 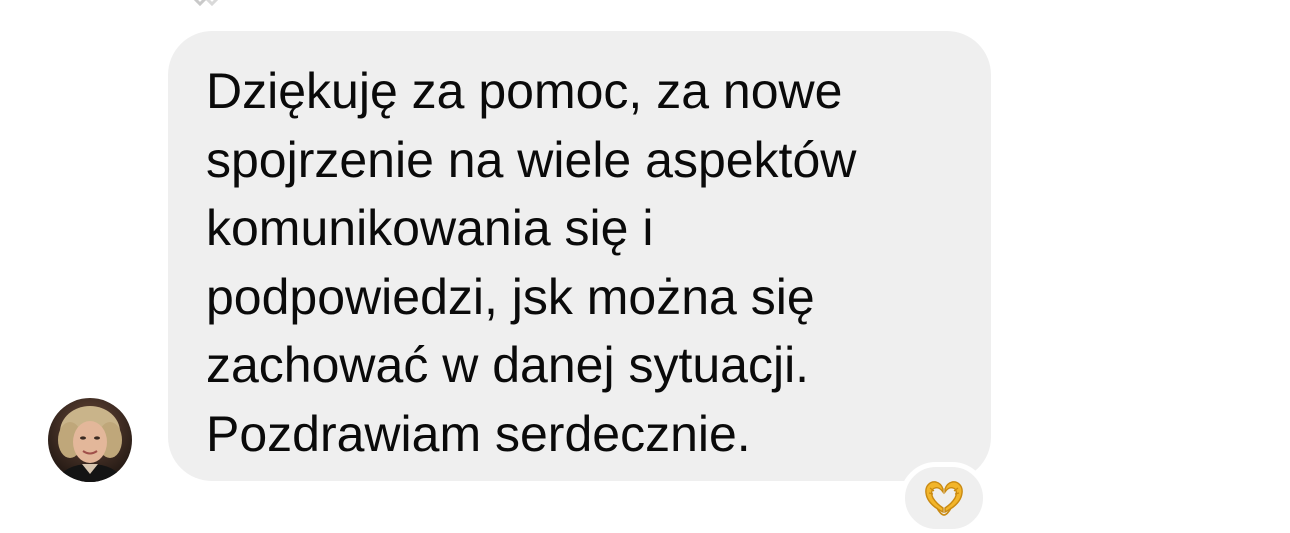 I want to click on profile-photo-icon, so click(x=90, y=440).